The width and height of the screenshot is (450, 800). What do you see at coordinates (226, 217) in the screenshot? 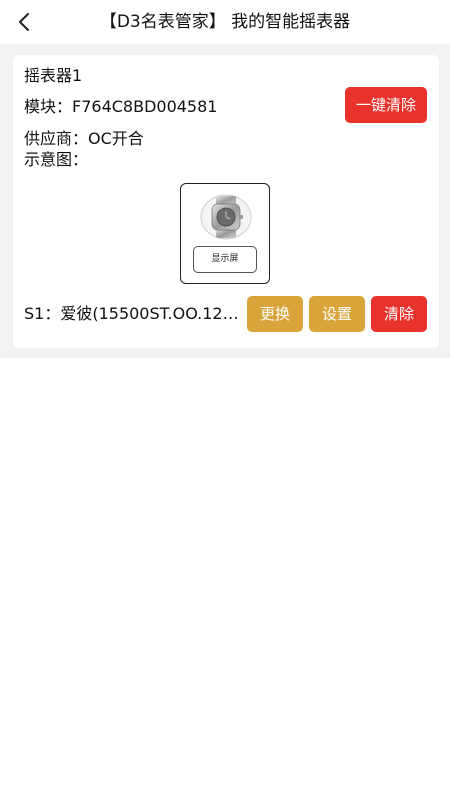
I see `watch-image` at bounding box center [226, 217].